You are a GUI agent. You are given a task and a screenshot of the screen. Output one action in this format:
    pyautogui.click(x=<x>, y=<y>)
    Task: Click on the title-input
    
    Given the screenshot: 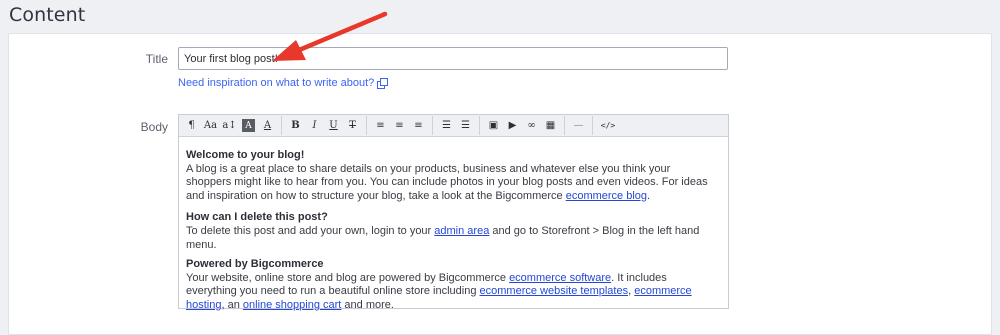 What is the action you would take?
    pyautogui.click(x=453, y=58)
    